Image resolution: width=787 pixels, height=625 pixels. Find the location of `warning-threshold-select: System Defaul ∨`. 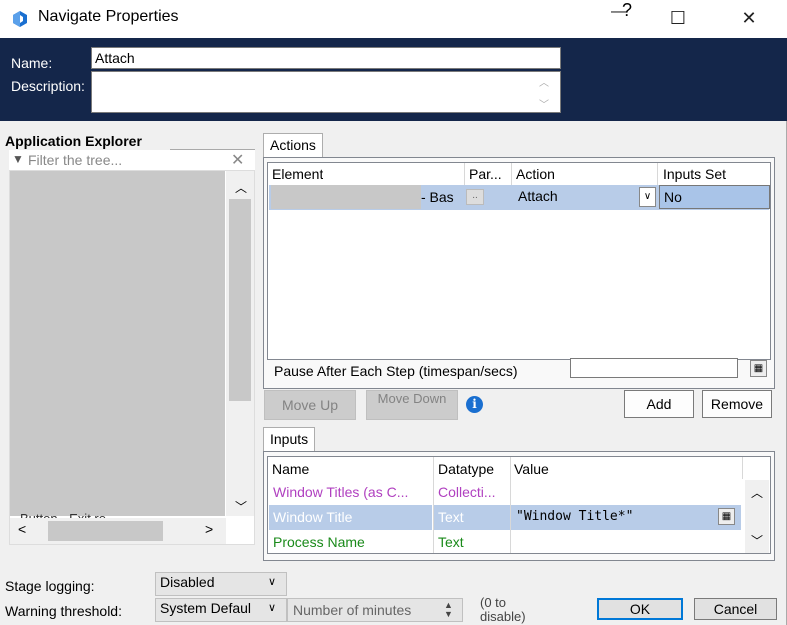

warning-threshold-select: System Defaul ∨ is located at coordinates (221, 610).